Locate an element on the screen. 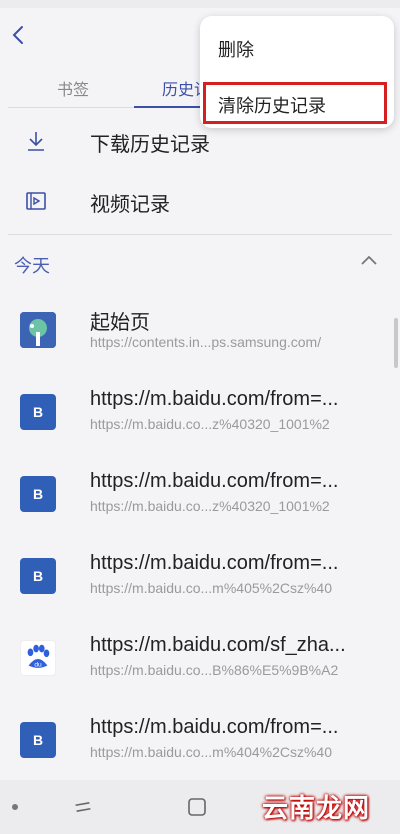 The image size is (400, 834). recent-apps-icon is located at coordinates (83, 807).